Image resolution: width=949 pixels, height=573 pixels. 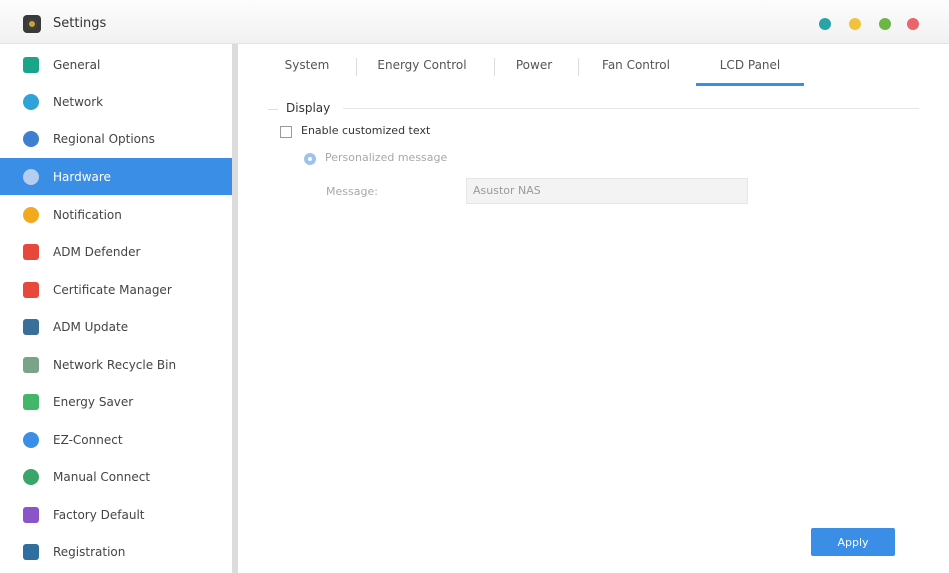 What do you see at coordinates (88, 439) in the screenshot?
I see `sidebar-item-label: EZ-Connect` at bounding box center [88, 439].